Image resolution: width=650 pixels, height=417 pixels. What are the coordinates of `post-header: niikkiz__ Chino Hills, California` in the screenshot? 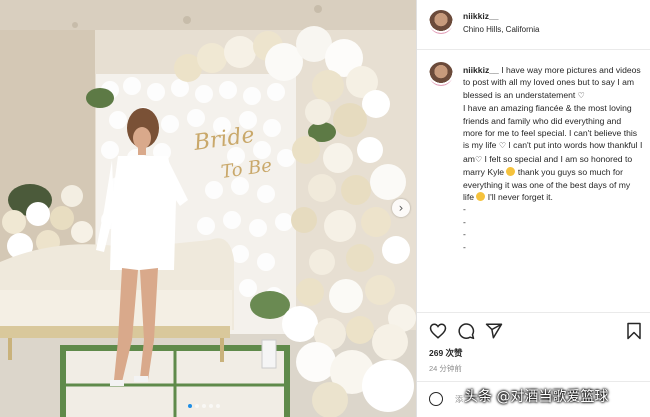 It's located at (533, 25).